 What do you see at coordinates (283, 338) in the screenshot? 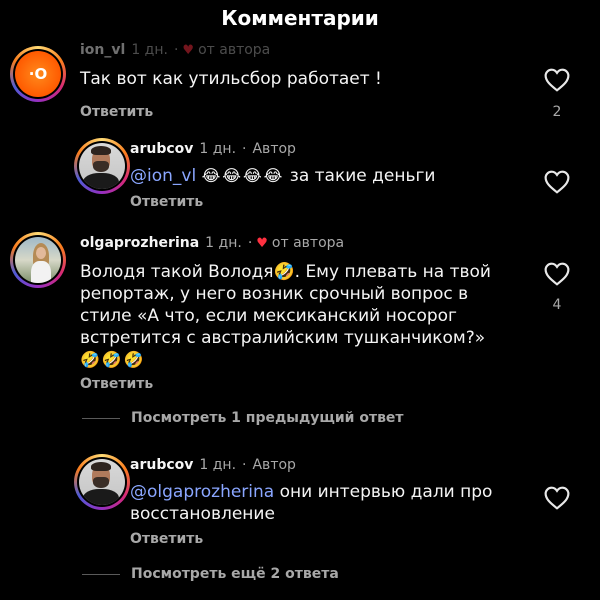
I see `comment-text-line-4: встретится с австралийским тушканчиком?»` at bounding box center [283, 338].